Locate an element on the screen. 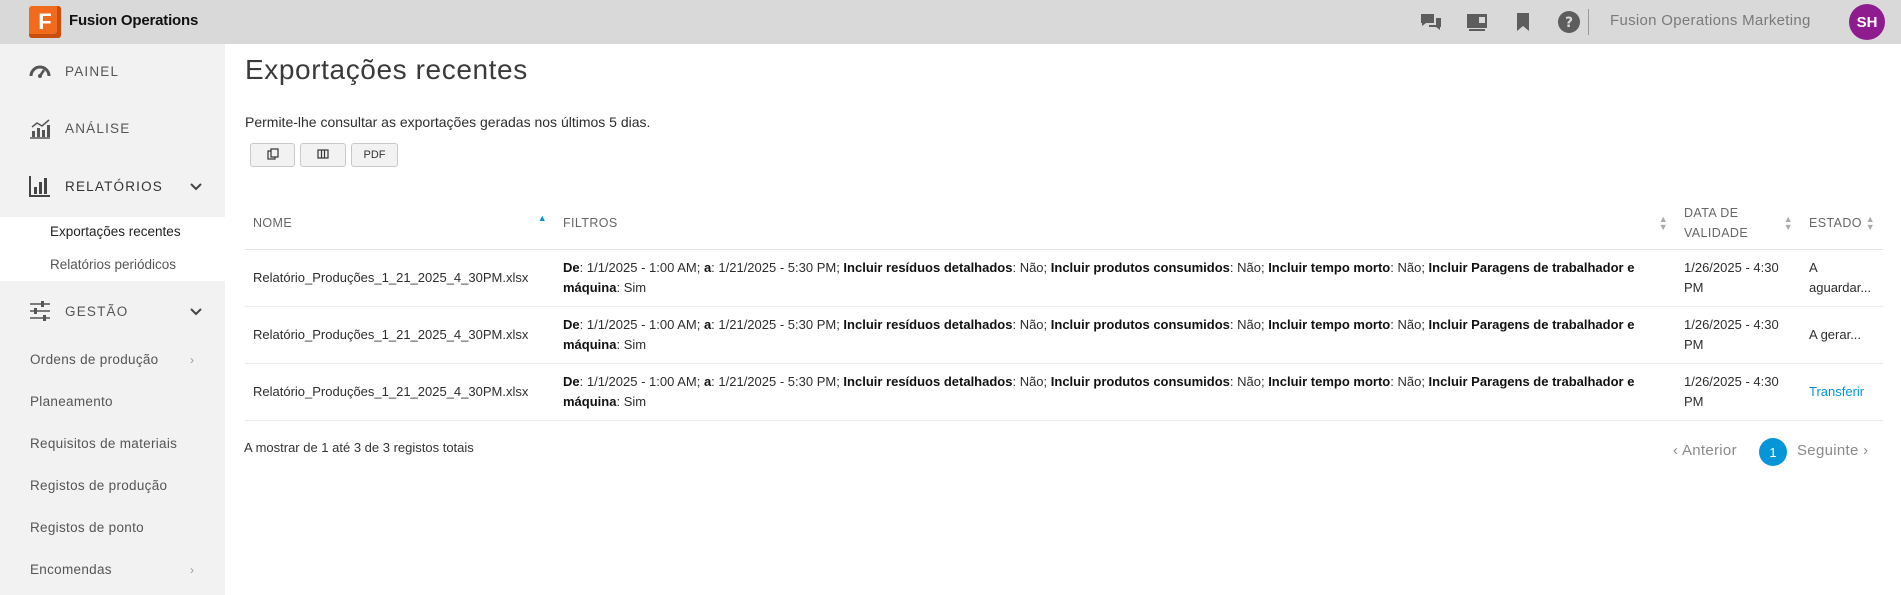 The width and height of the screenshot is (1901, 595). presentation-icon is located at coordinates (1477, 22).